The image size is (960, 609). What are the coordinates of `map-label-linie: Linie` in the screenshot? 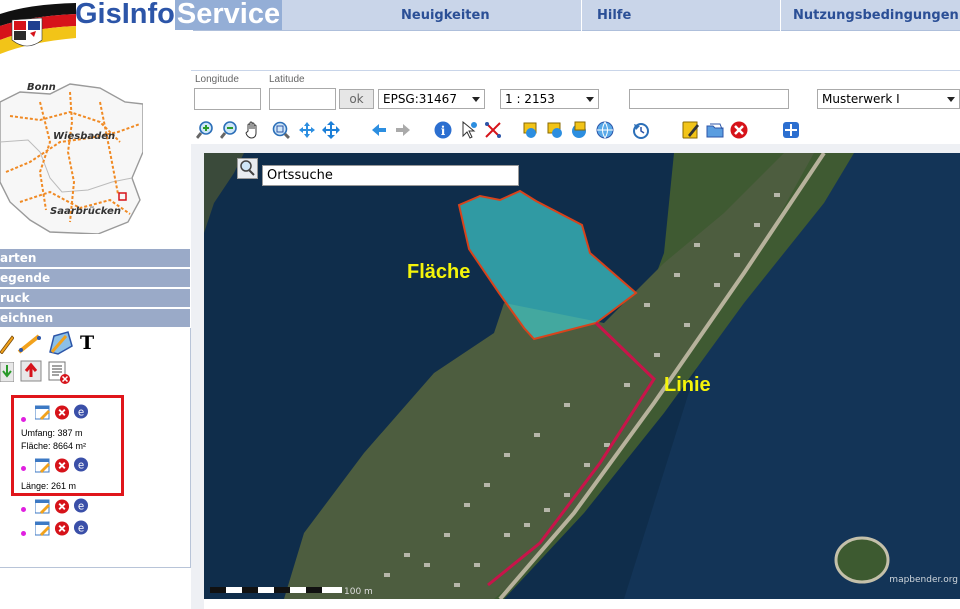 It's located at (687, 385).